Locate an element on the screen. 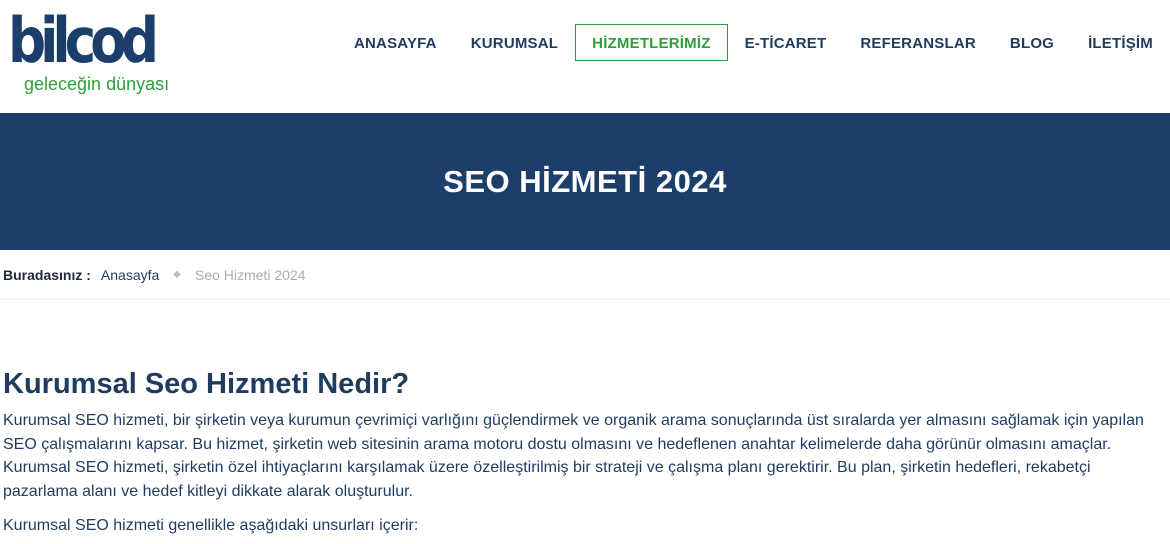 This screenshot has width=1170, height=544. logo-wordmark: bilcod is located at coordinates (83, 40).